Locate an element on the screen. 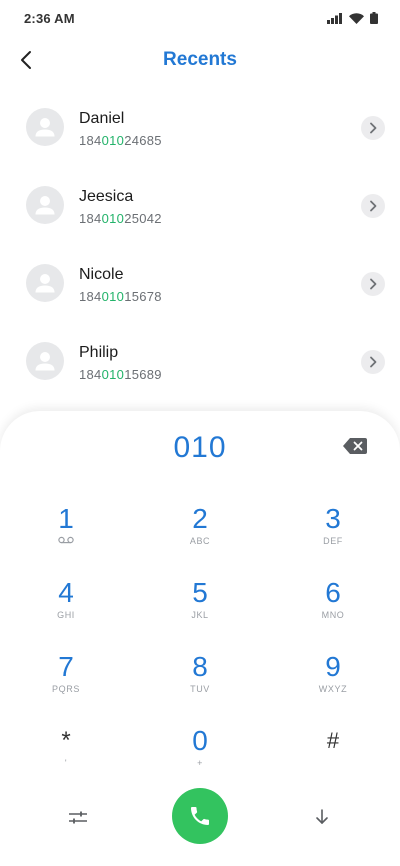 Image resolution: width=400 pixels, height=866 pixels. status-time: 2:36 AM is located at coordinates (49, 18).